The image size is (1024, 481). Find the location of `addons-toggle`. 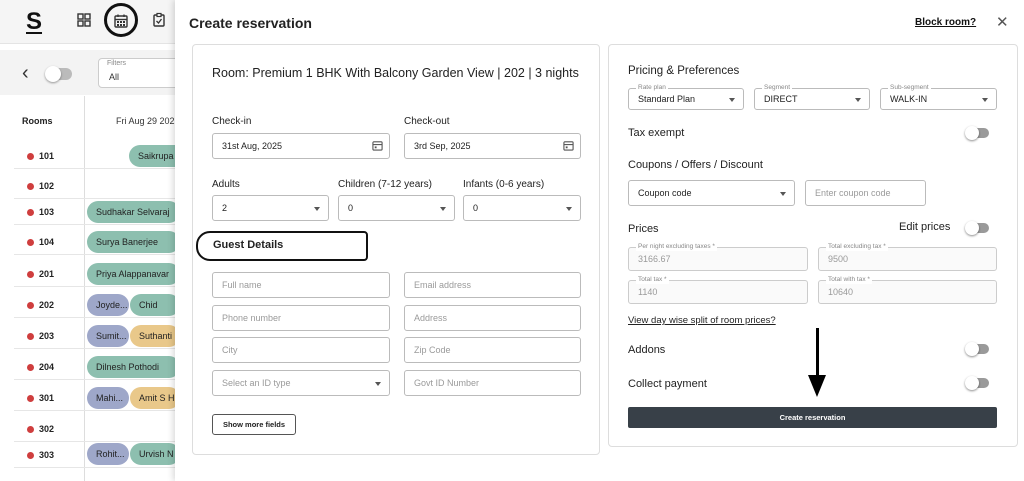

addons-toggle is located at coordinates (977, 349).